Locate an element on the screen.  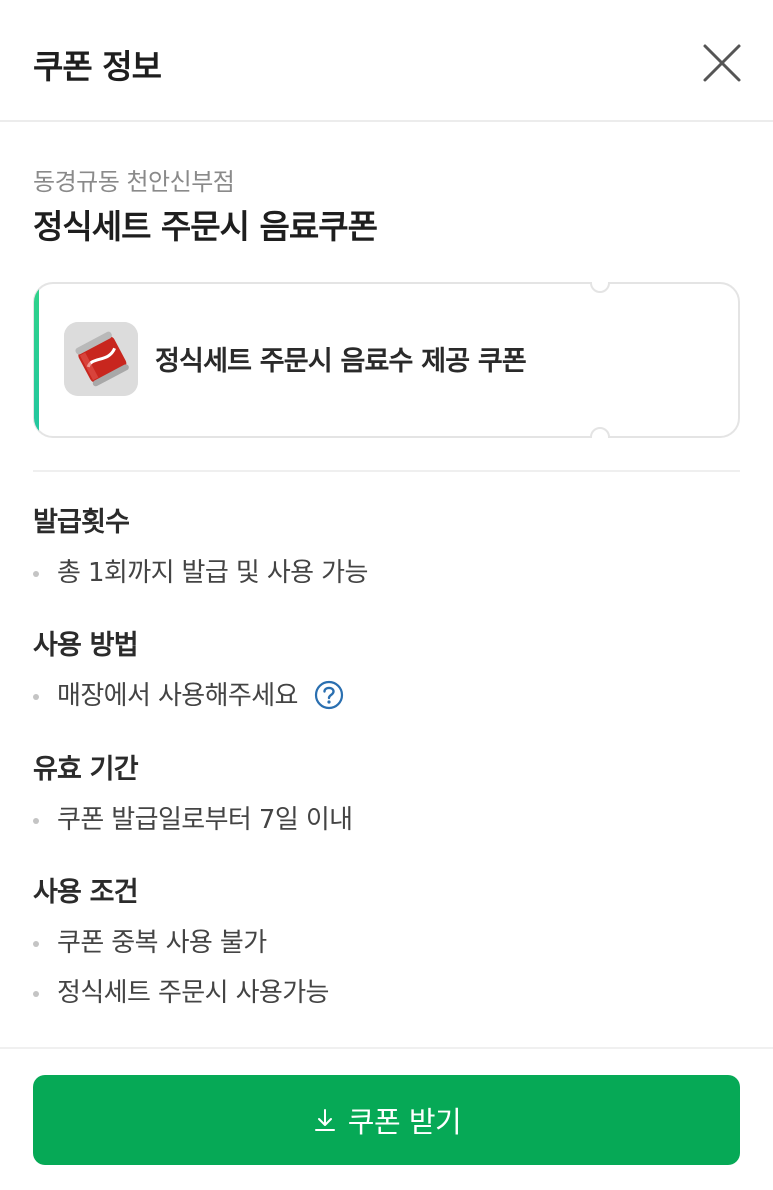
list-item-text: 쿠폰 중복 사용 불가 is located at coordinates (162, 943).